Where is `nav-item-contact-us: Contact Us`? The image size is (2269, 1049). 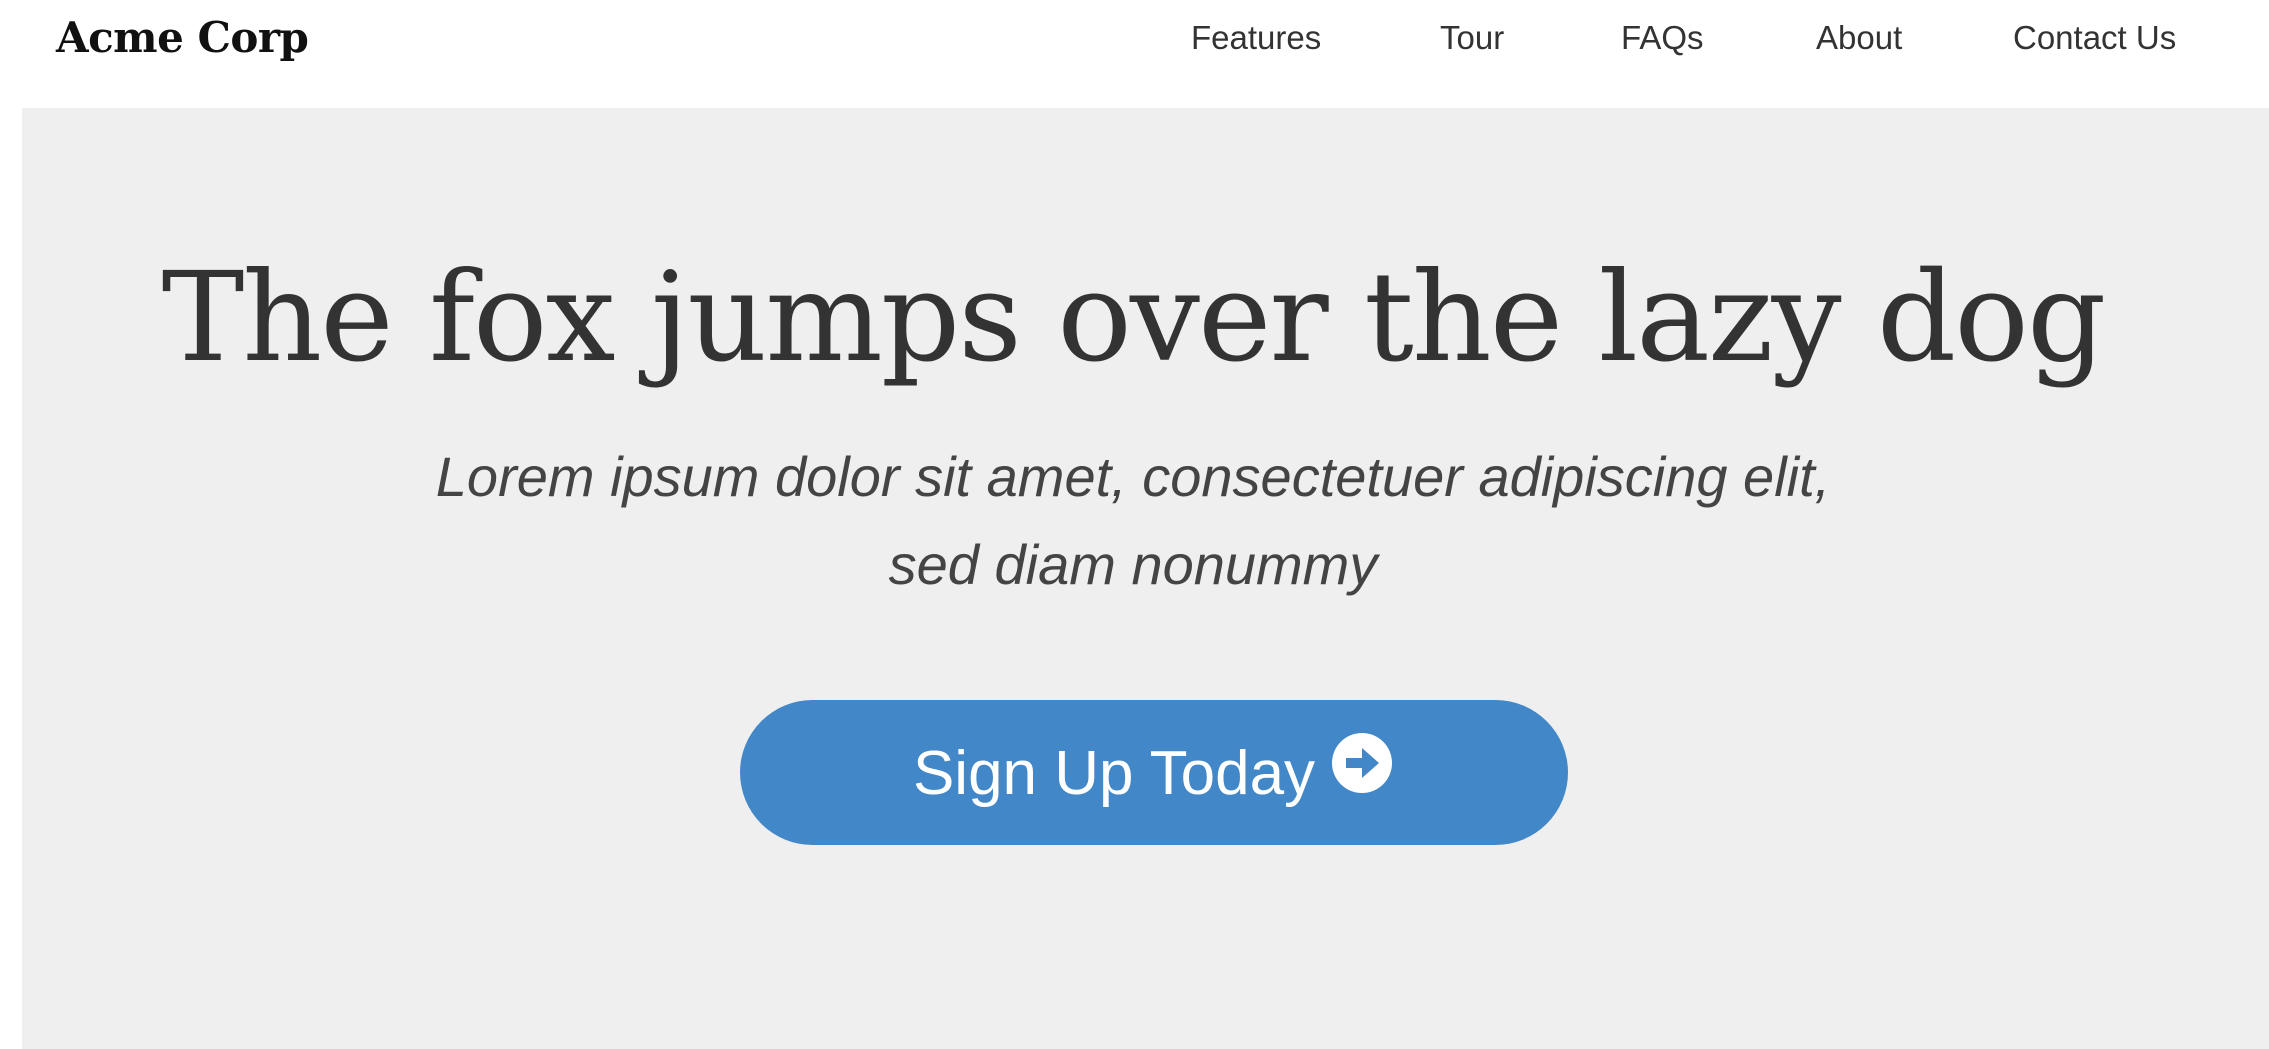
nav-item-contact-us: Contact Us is located at coordinates (2094, 38).